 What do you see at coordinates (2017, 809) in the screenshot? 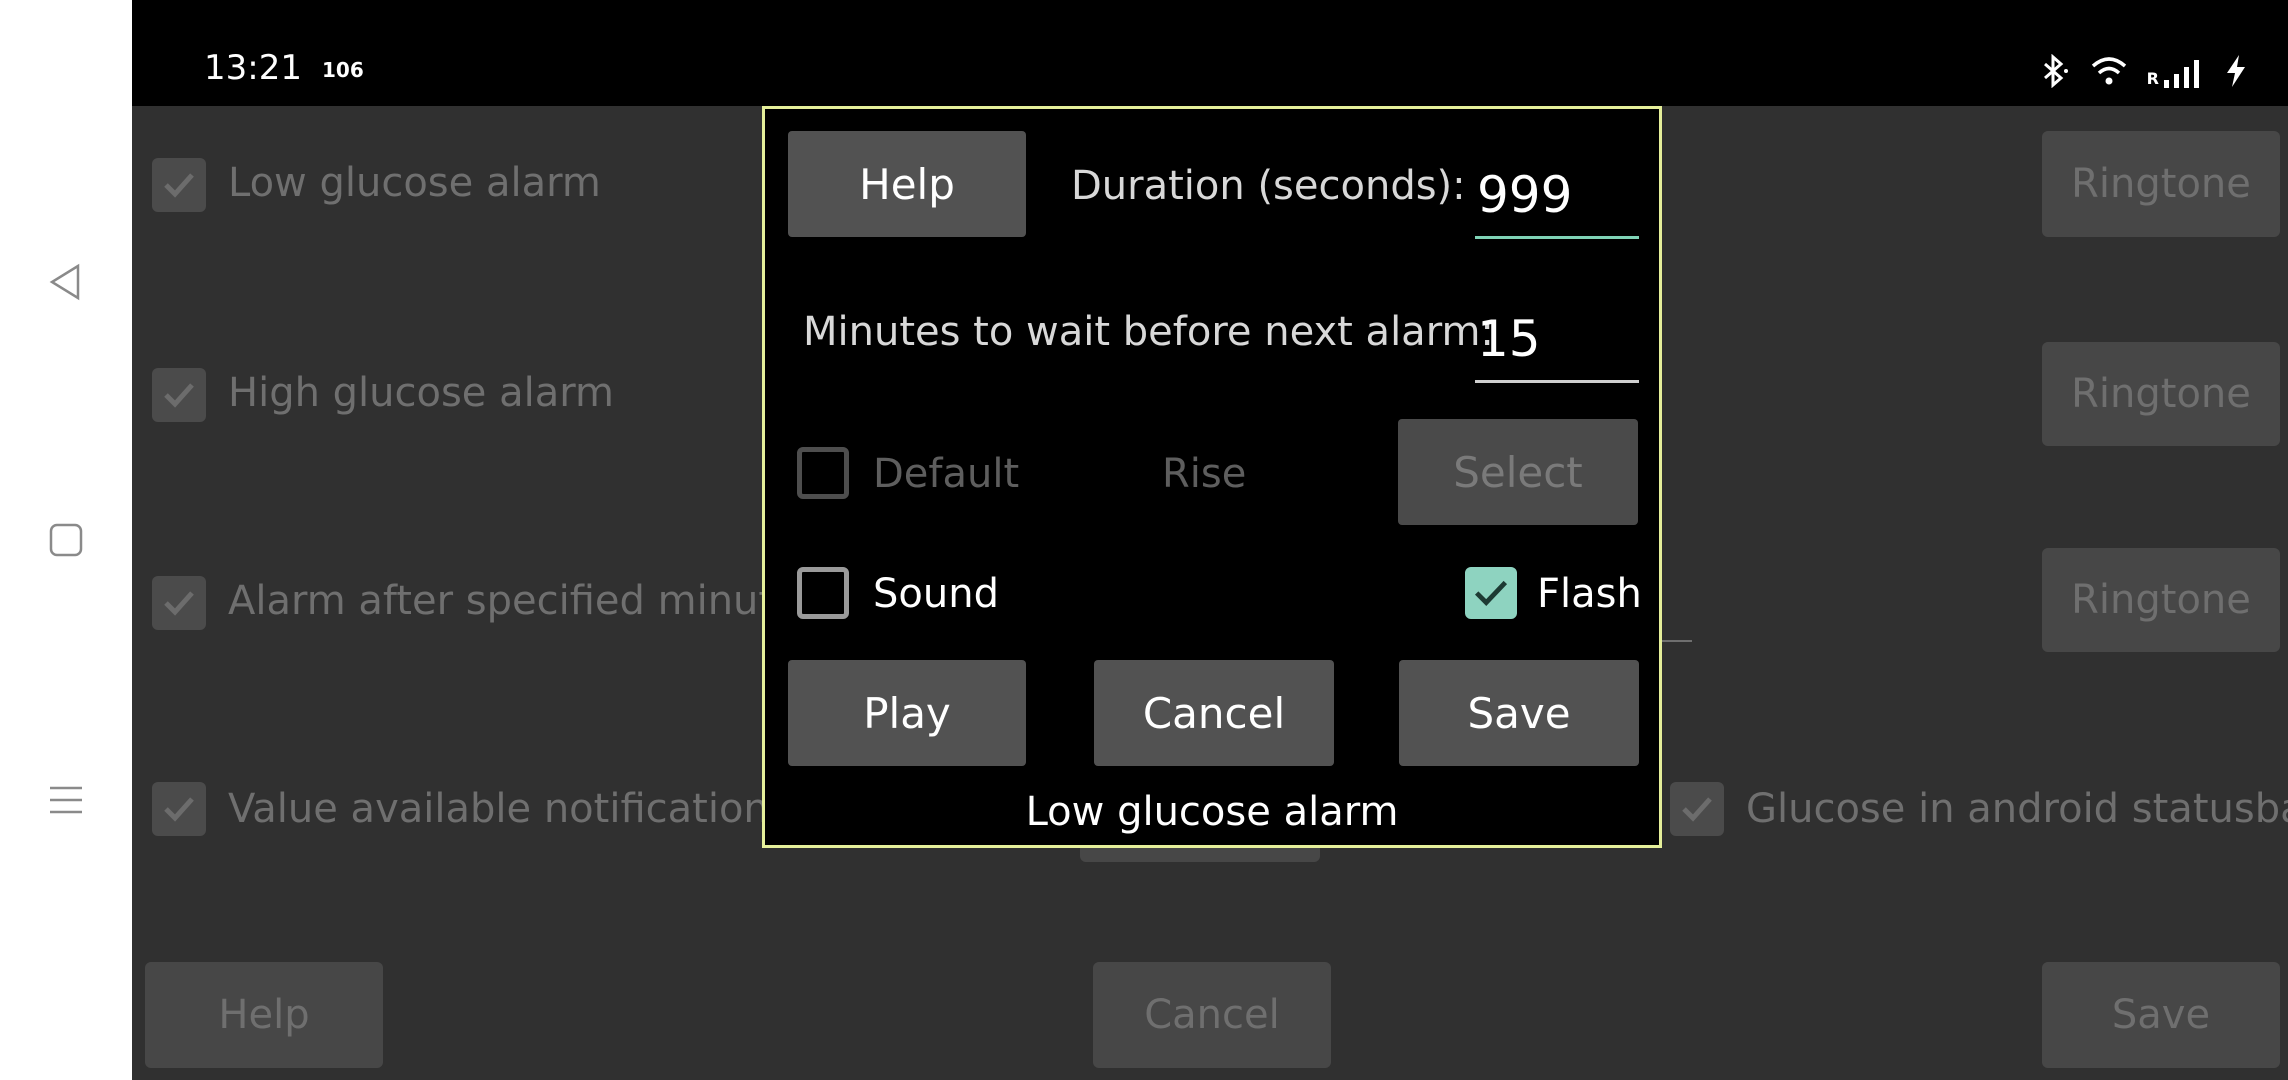
I see `statusbar-glucose-label: Glucose in android statusbar` at bounding box center [2017, 809].